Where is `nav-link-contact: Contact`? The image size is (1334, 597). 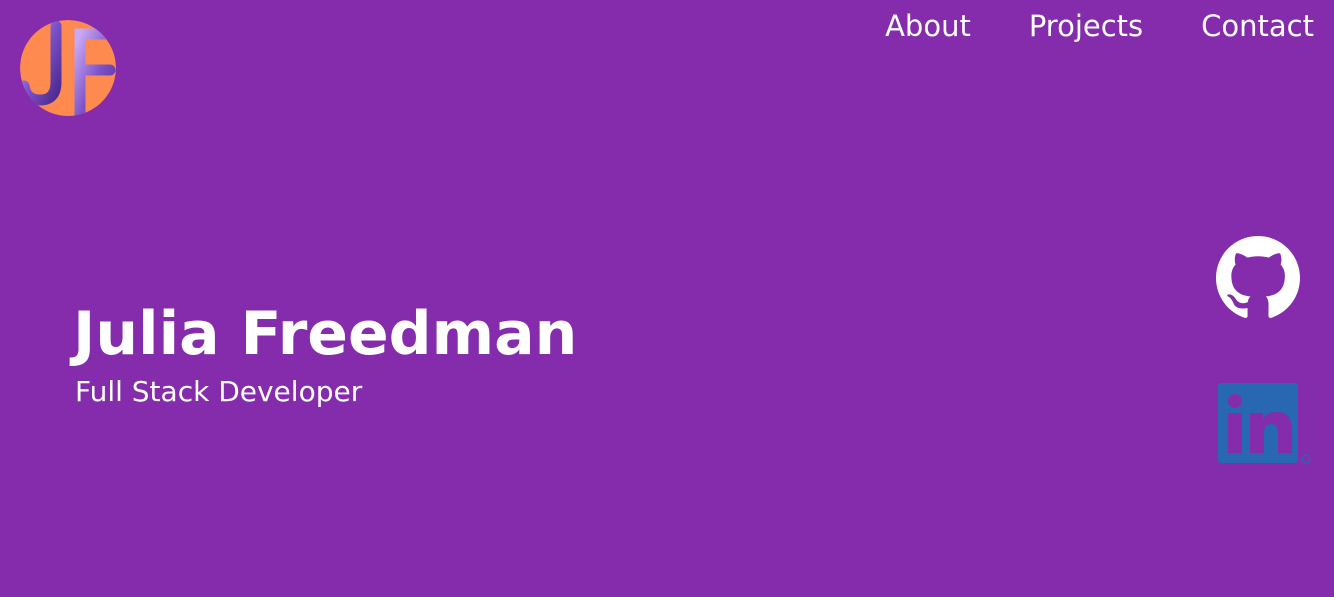 nav-link-contact: Contact is located at coordinates (1257, 26).